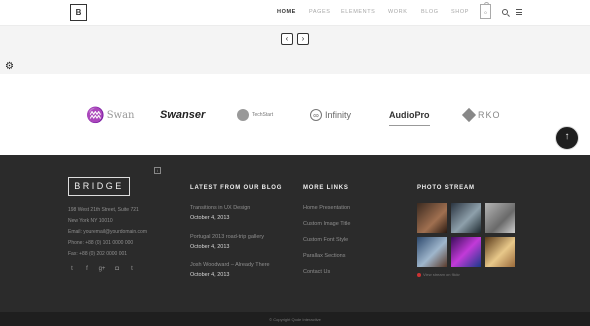 The width and height of the screenshot is (590, 326). What do you see at coordinates (486, 3) in the screenshot?
I see `cart-handle` at bounding box center [486, 3].